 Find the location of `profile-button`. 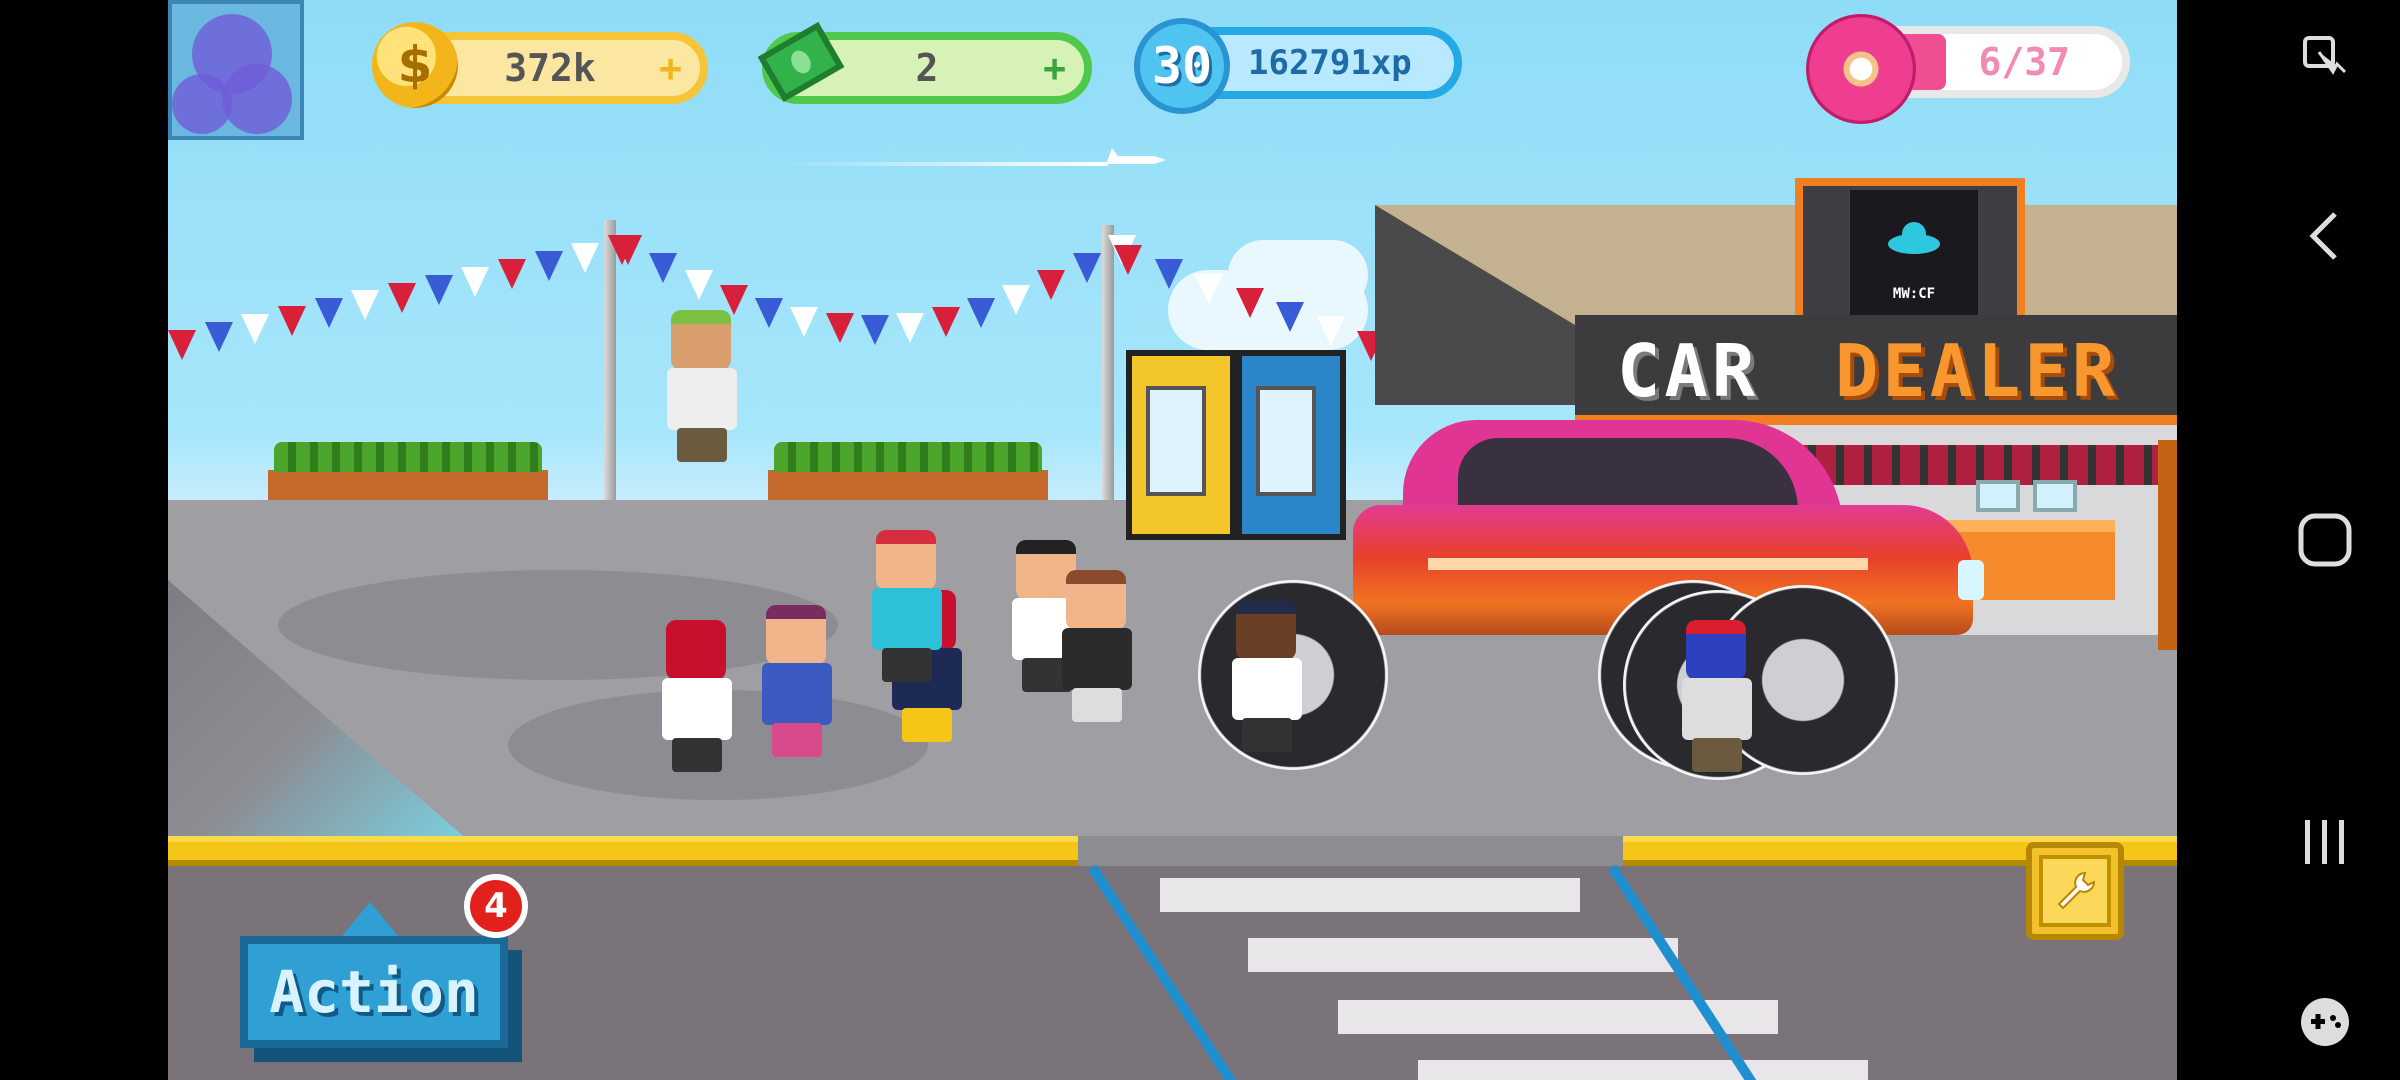

profile-button is located at coordinates (236, 70).